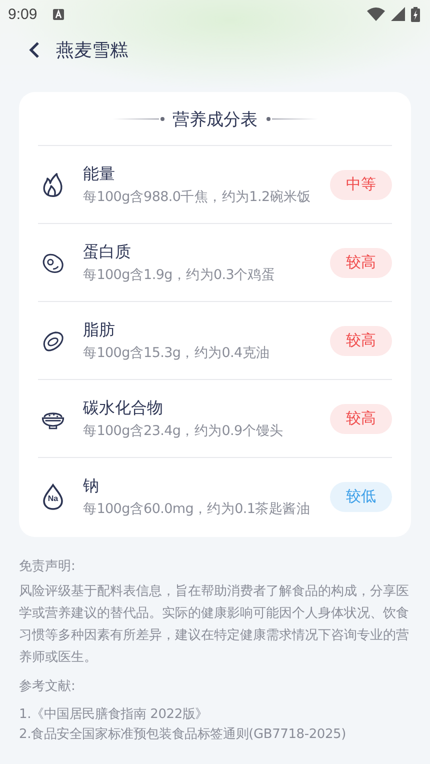 The height and width of the screenshot is (764, 430). What do you see at coordinates (183, 735) in the screenshot?
I see `reference-item: 2.食品安全国家标准预包装食品标签通则(GB7718-2025)` at bounding box center [183, 735].